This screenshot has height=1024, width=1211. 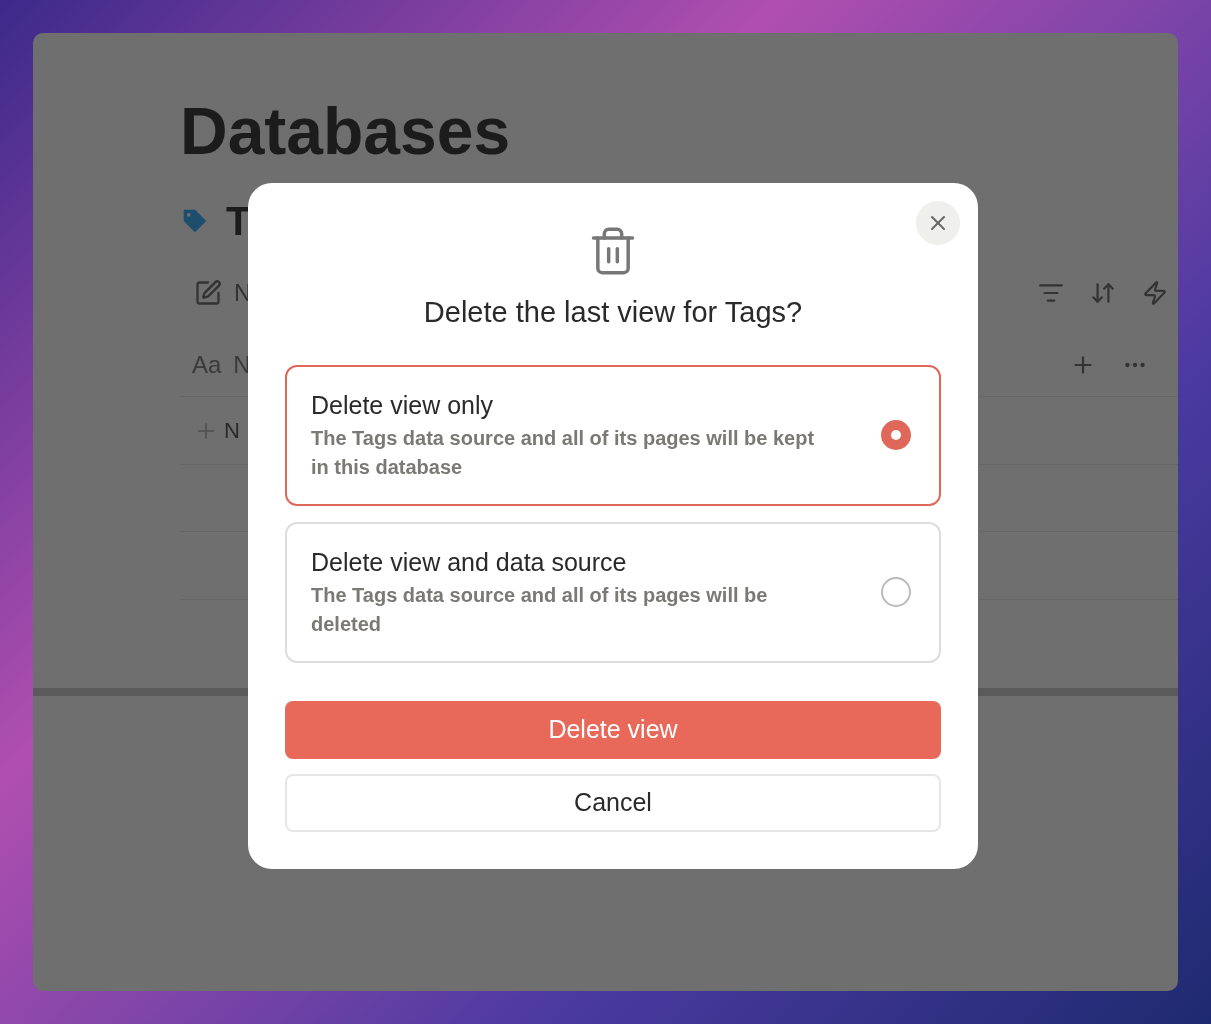 What do you see at coordinates (346, 131) in the screenshot?
I see `page-title: Databases` at bounding box center [346, 131].